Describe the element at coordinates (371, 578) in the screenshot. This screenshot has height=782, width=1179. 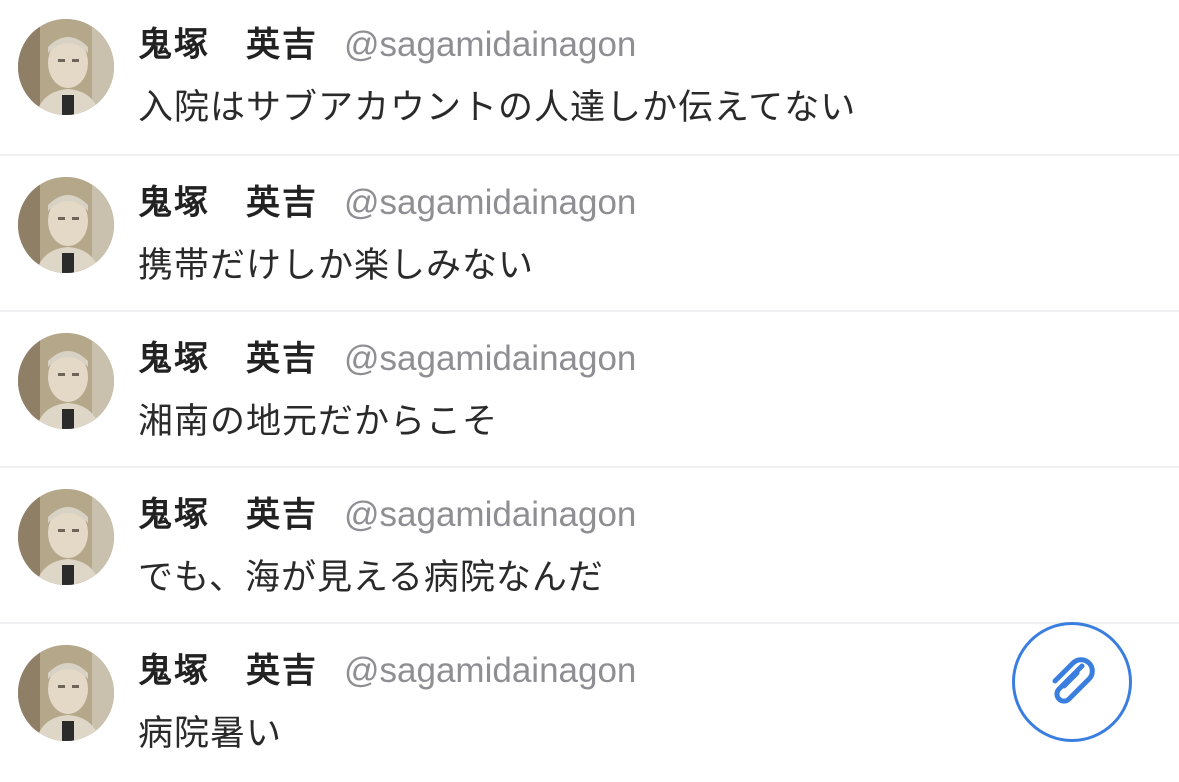
I see `post-text: でも、海が見える病院なんだ` at that location.